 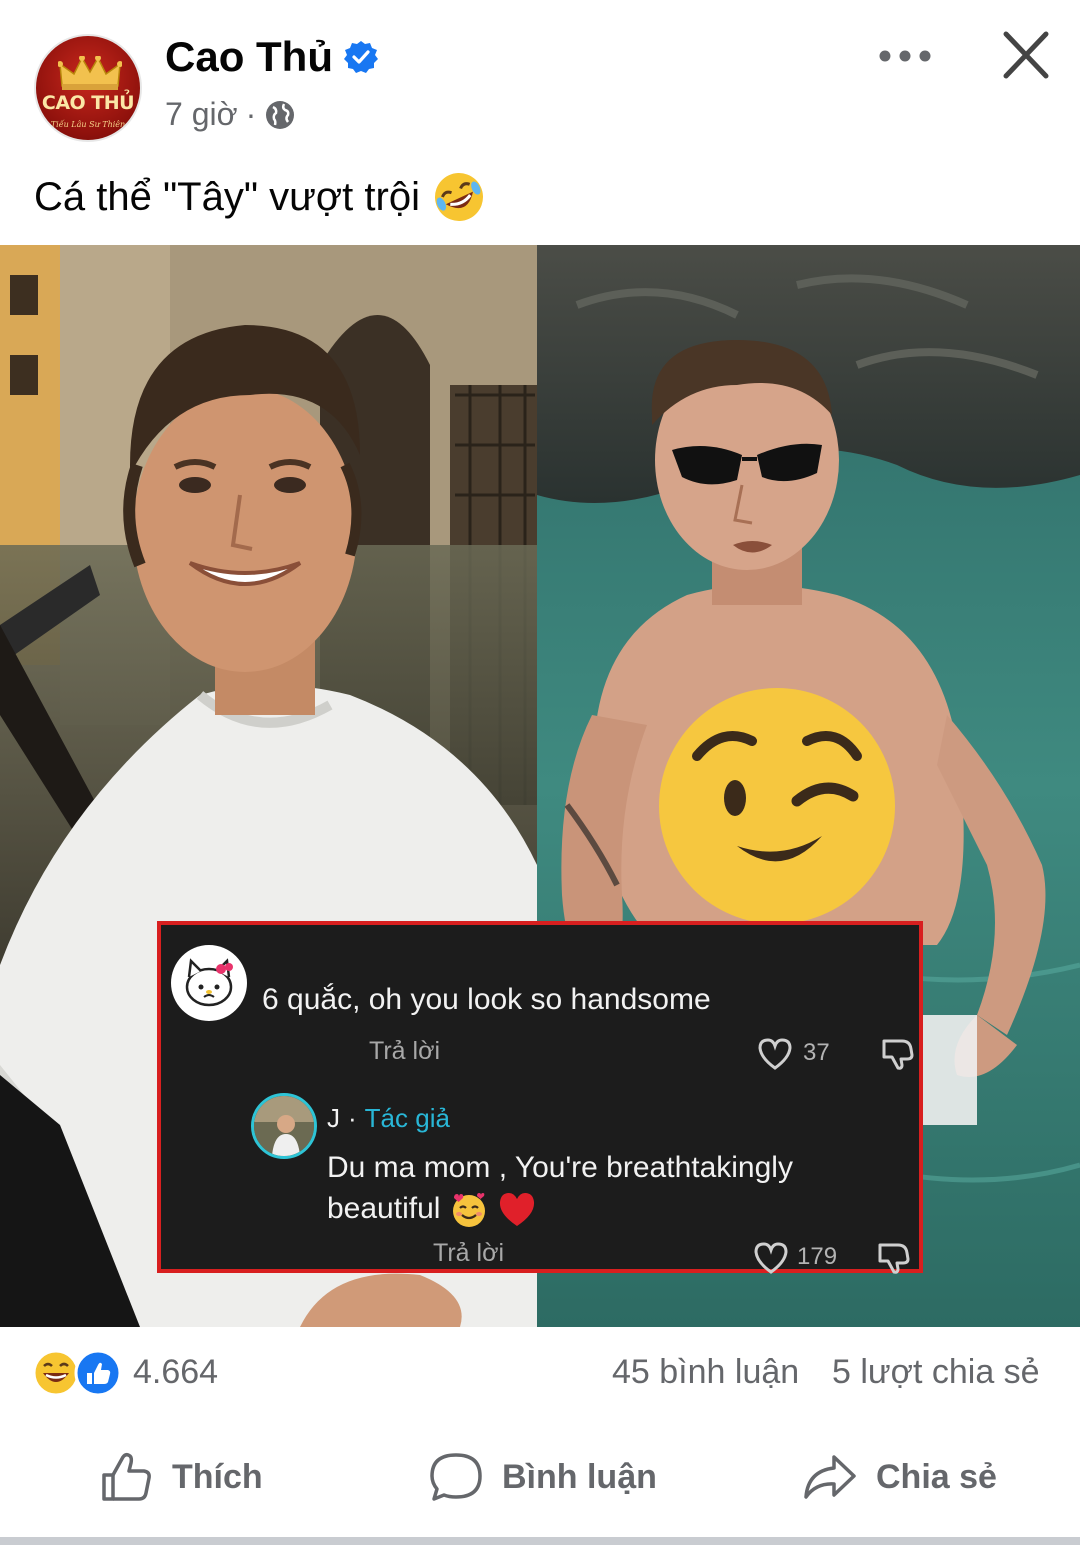 What do you see at coordinates (905, 56) in the screenshot?
I see `more-dots-icon` at bounding box center [905, 56].